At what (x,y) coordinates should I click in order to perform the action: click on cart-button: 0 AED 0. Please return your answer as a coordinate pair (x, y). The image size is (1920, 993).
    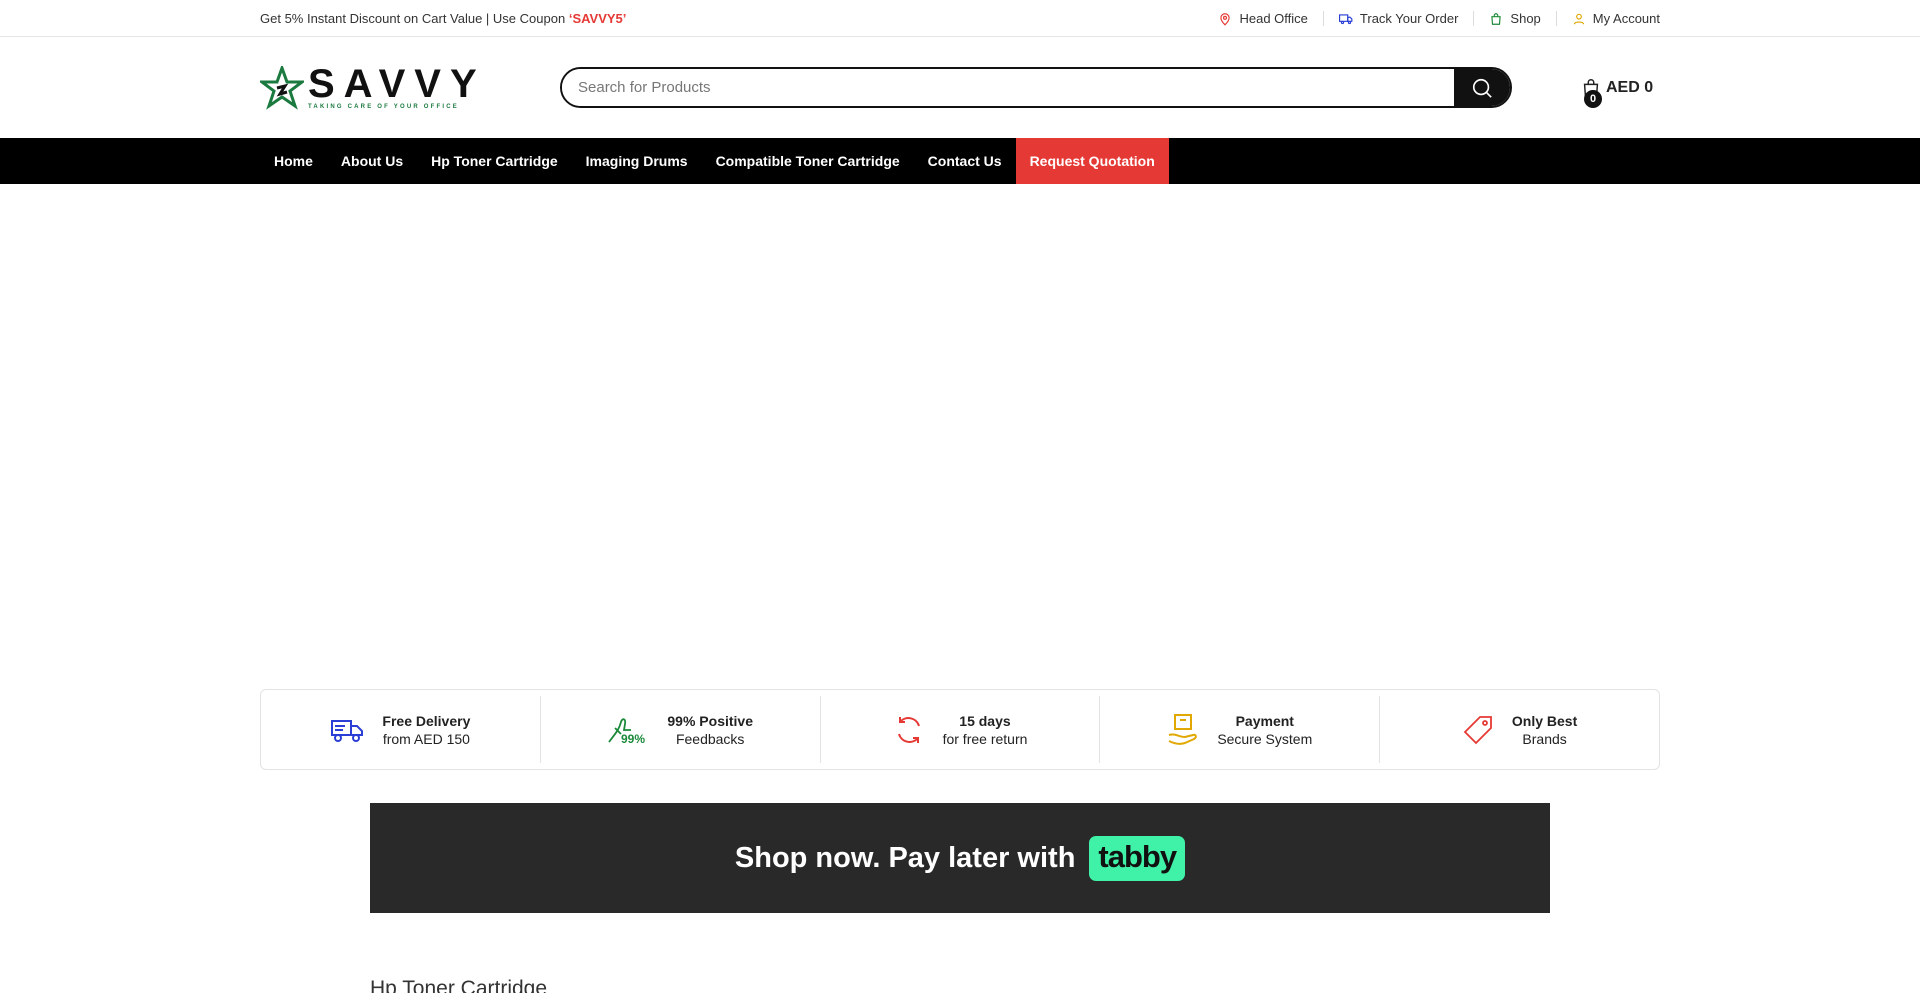
    Looking at the image, I should click on (1617, 92).